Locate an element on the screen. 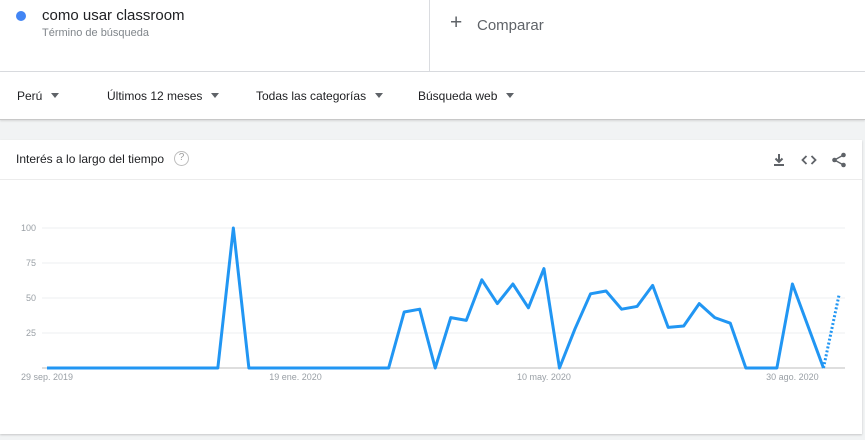 This screenshot has width=865, height=440. card-title: Interés a lo largo del tiempo is located at coordinates (90, 159).